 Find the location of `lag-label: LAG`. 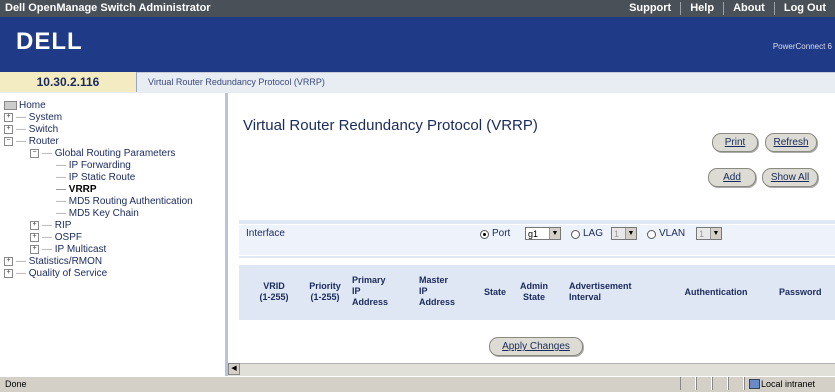

lag-label: LAG is located at coordinates (593, 233).